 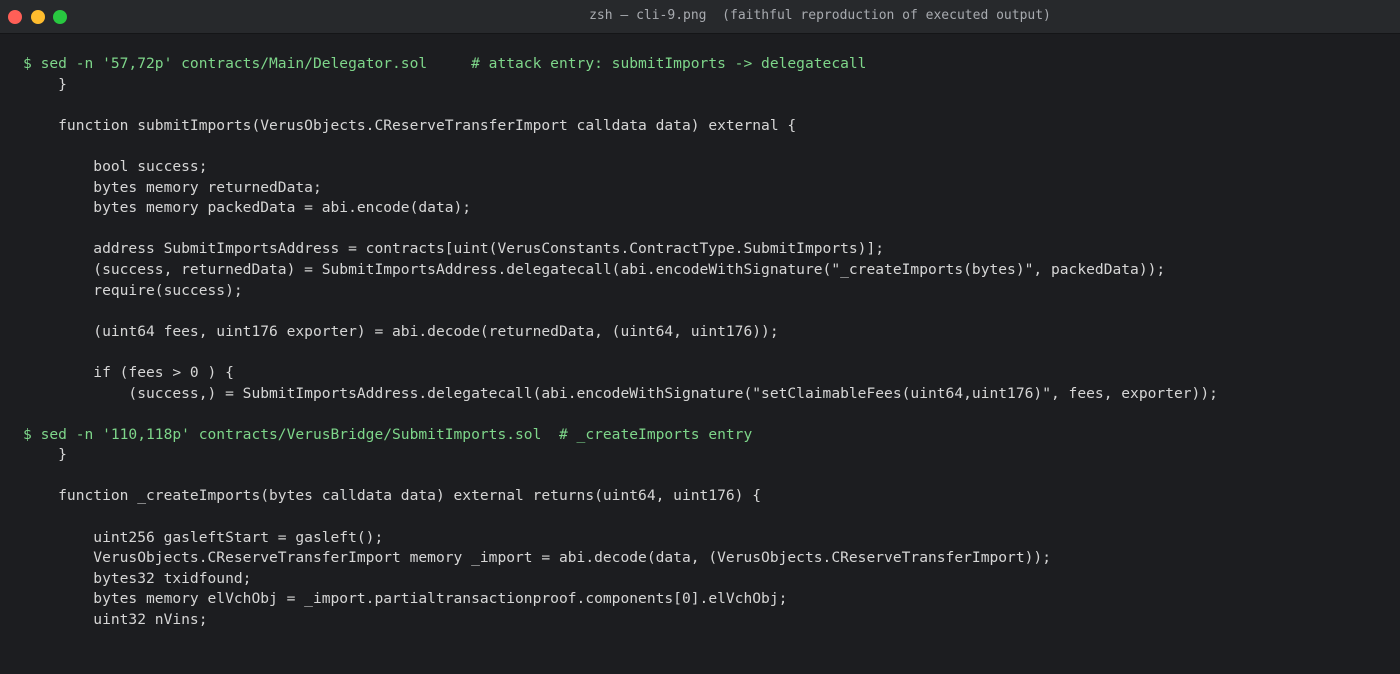 What do you see at coordinates (137, 578) in the screenshot?
I see `output-line: bytes32 txidfound;` at bounding box center [137, 578].